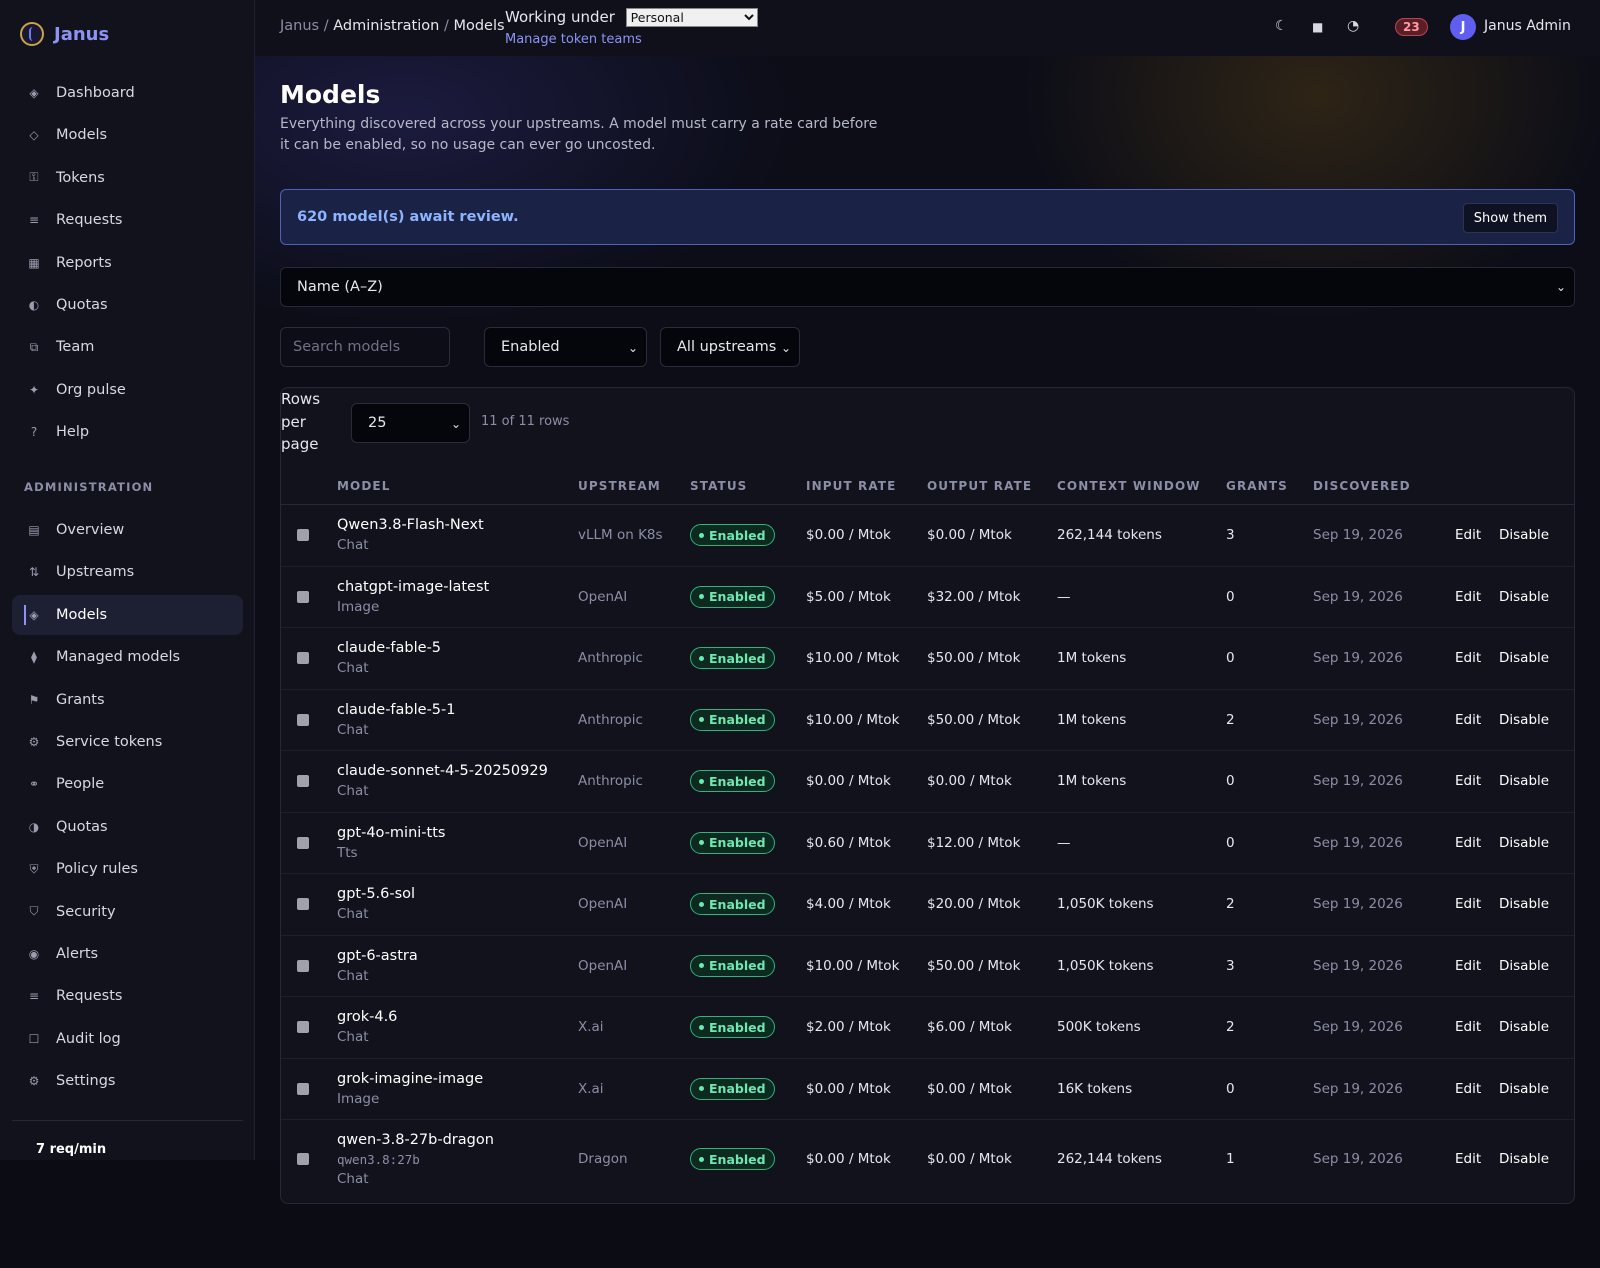 The image size is (1600, 1268). I want to click on sidebar-item-reports: ▦ Reports, so click(127, 263).